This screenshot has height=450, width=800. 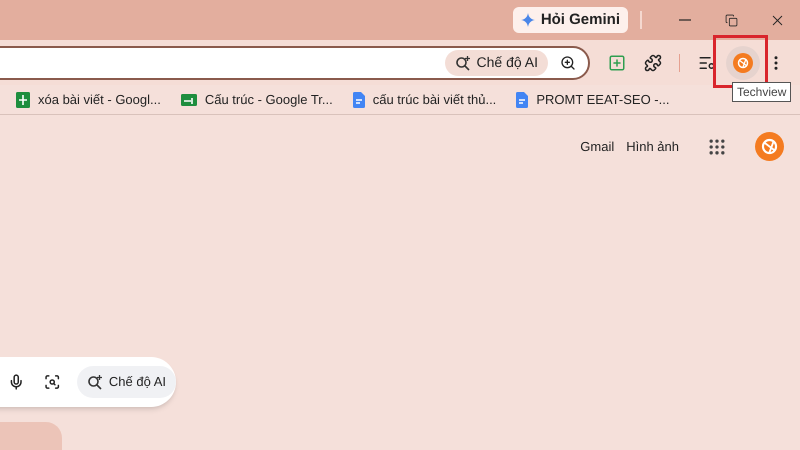 I want to click on gemini-button: Hỏi Gemini, so click(x=570, y=20).